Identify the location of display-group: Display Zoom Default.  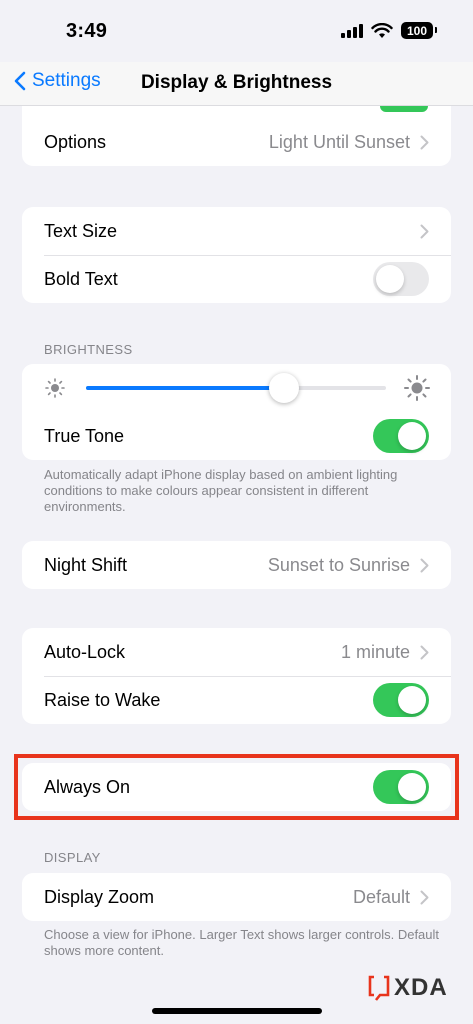
(236, 897).